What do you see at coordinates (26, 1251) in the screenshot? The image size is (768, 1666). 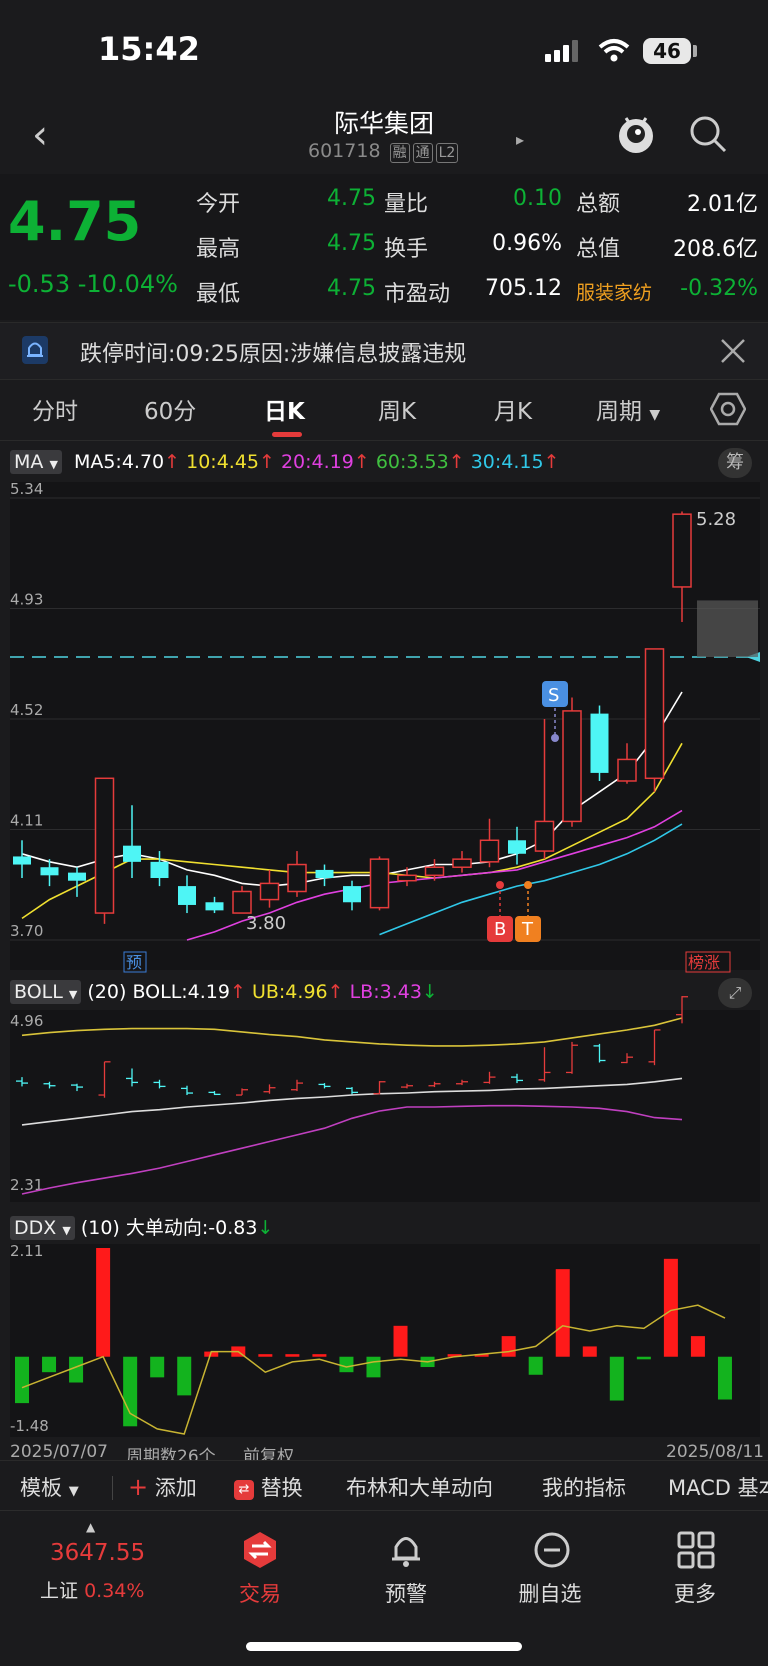 I see `ddx-tick-label: 2.11` at bounding box center [26, 1251].